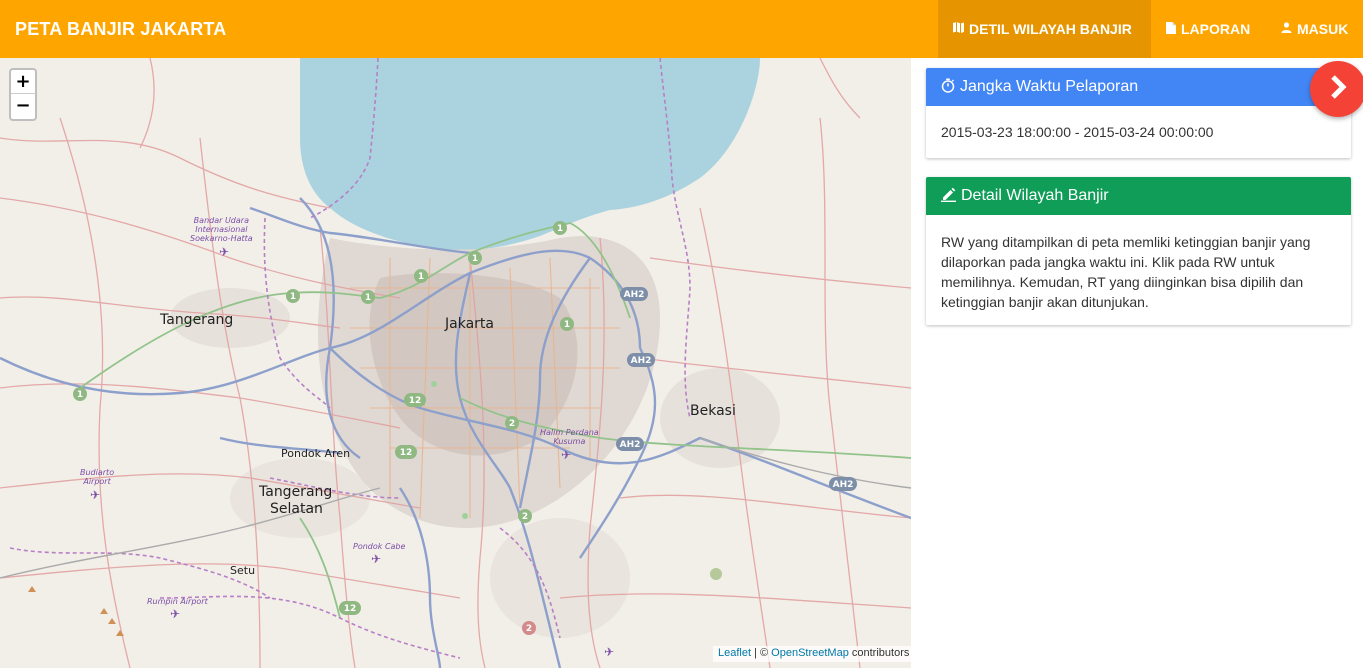 The height and width of the screenshot is (668, 1363). I want to click on nav-detil-wilayah-banjir: DETIL WILAYAH BANJIR, so click(1044, 29).